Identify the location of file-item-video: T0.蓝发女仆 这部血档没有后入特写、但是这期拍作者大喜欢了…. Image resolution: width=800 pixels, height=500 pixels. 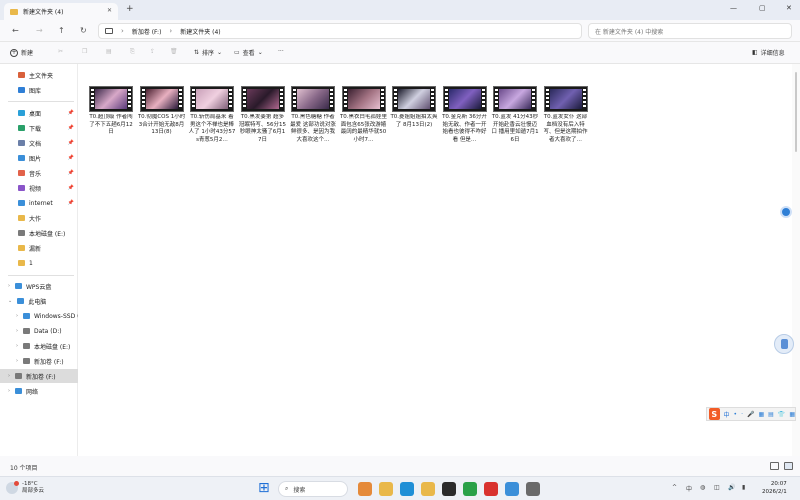
(566, 115).